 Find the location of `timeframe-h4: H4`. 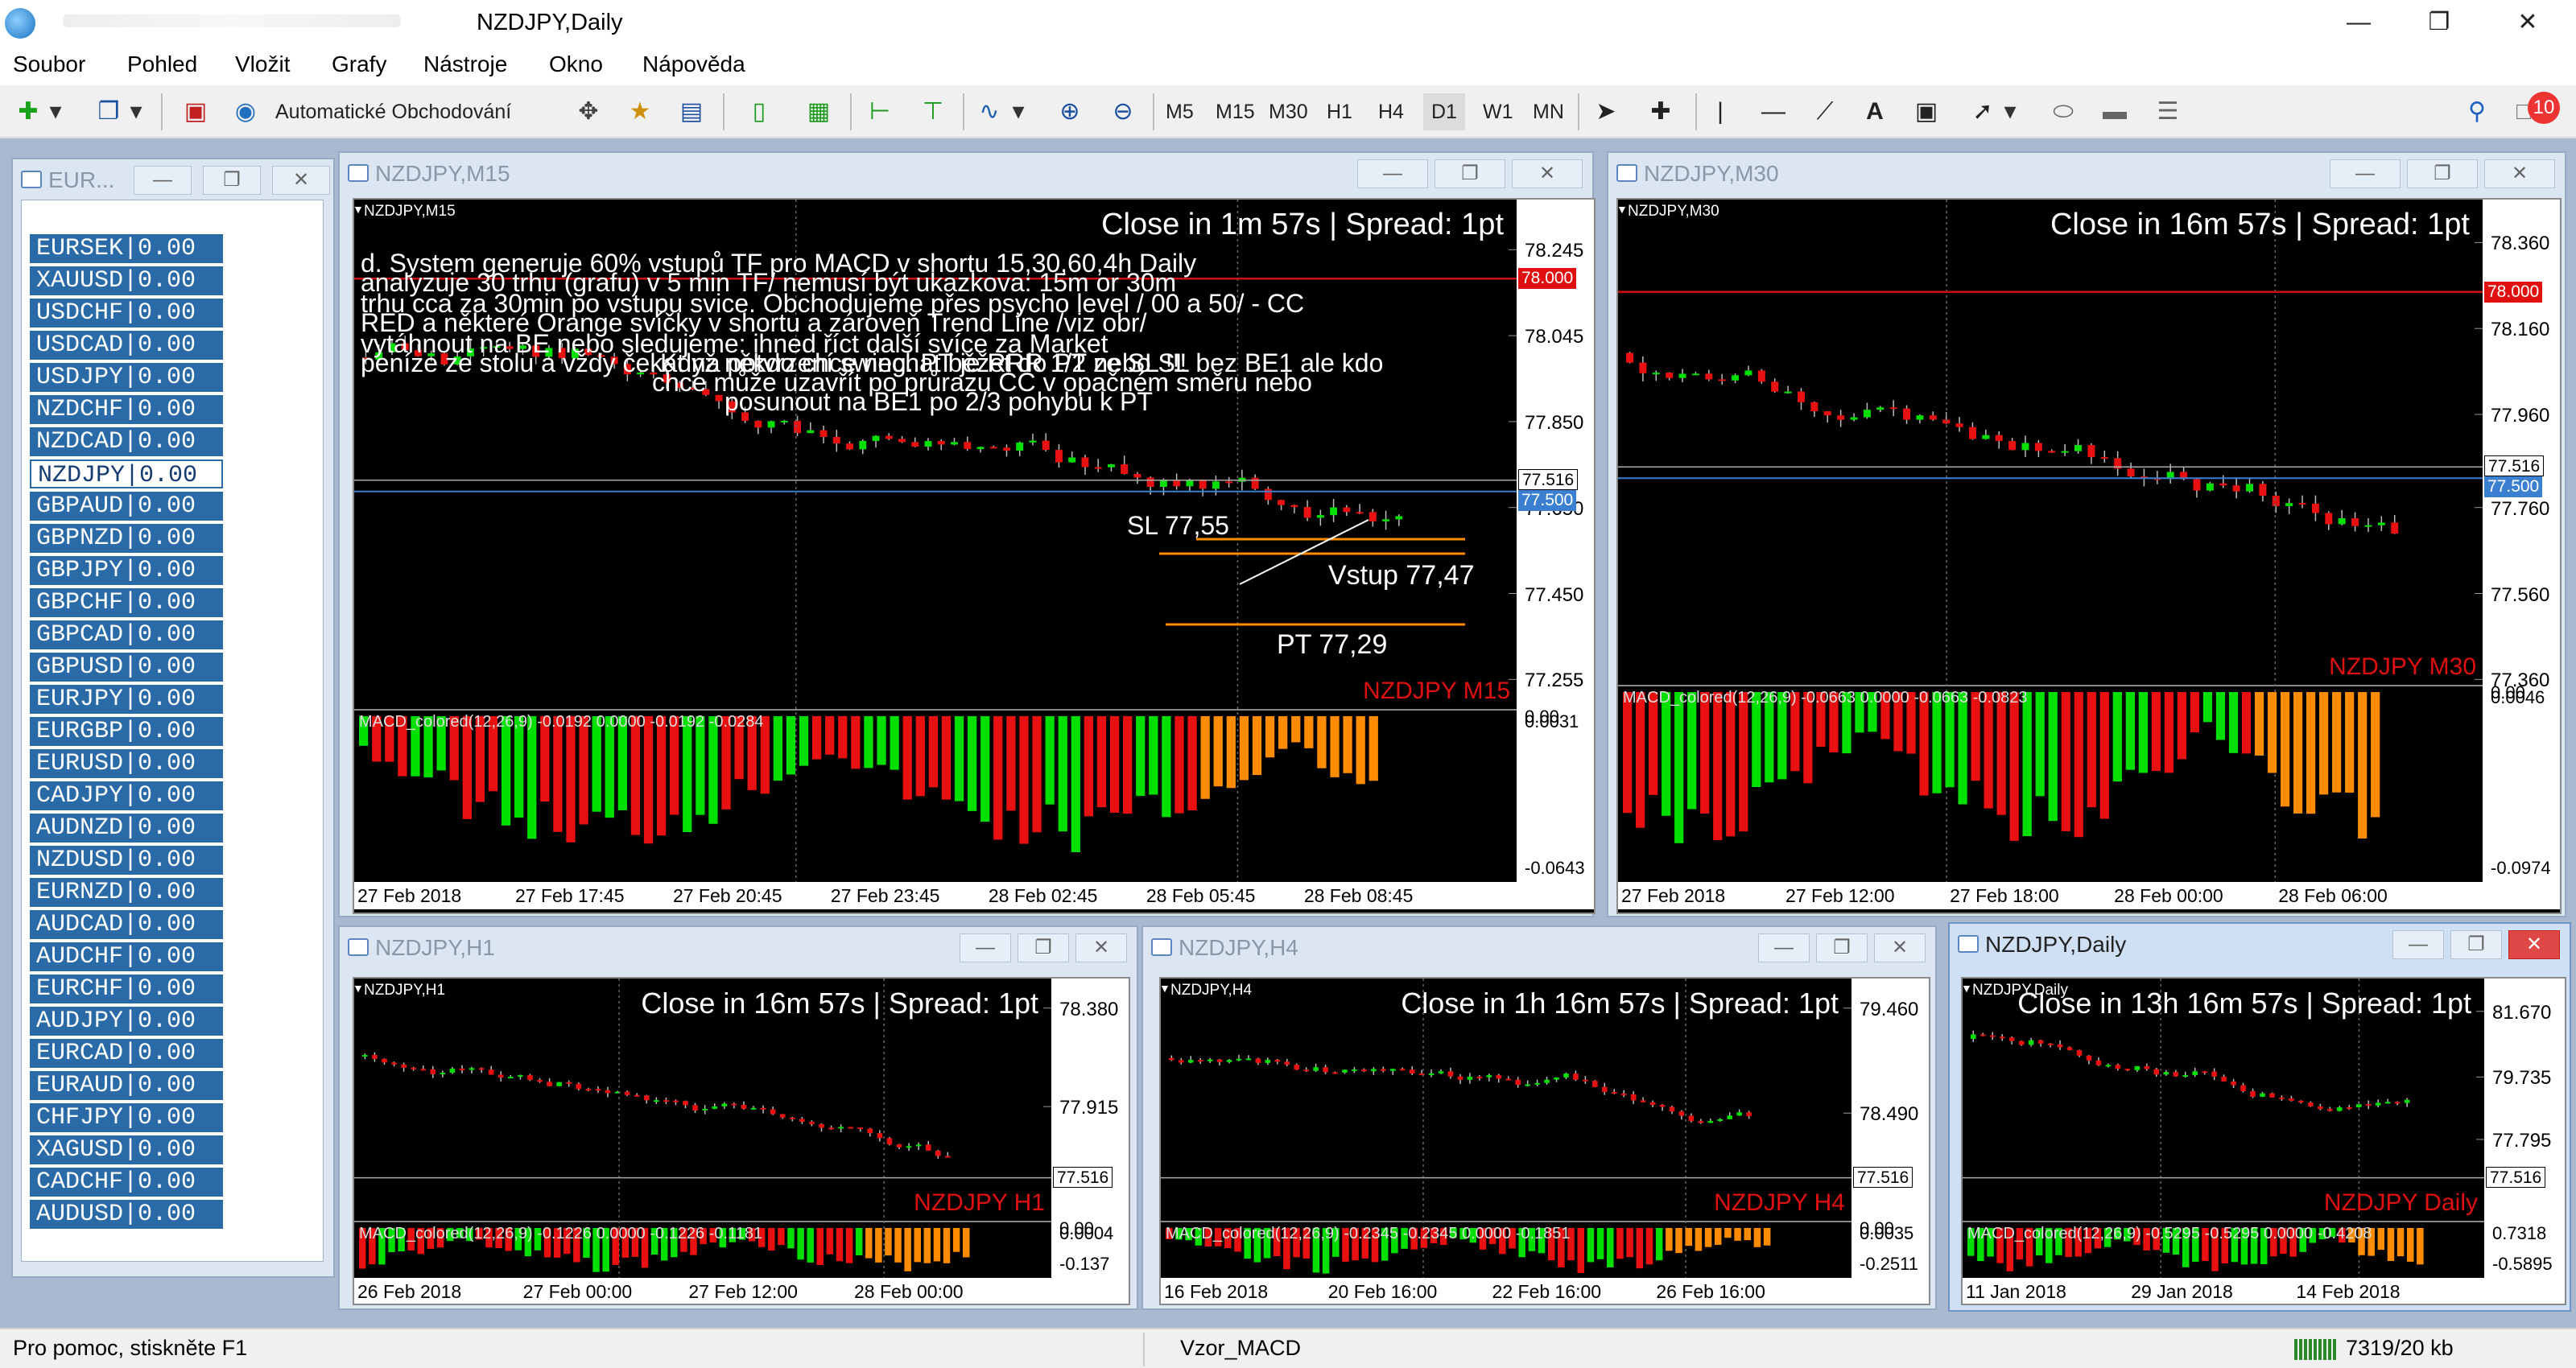

timeframe-h4: H4 is located at coordinates (1391, 111).